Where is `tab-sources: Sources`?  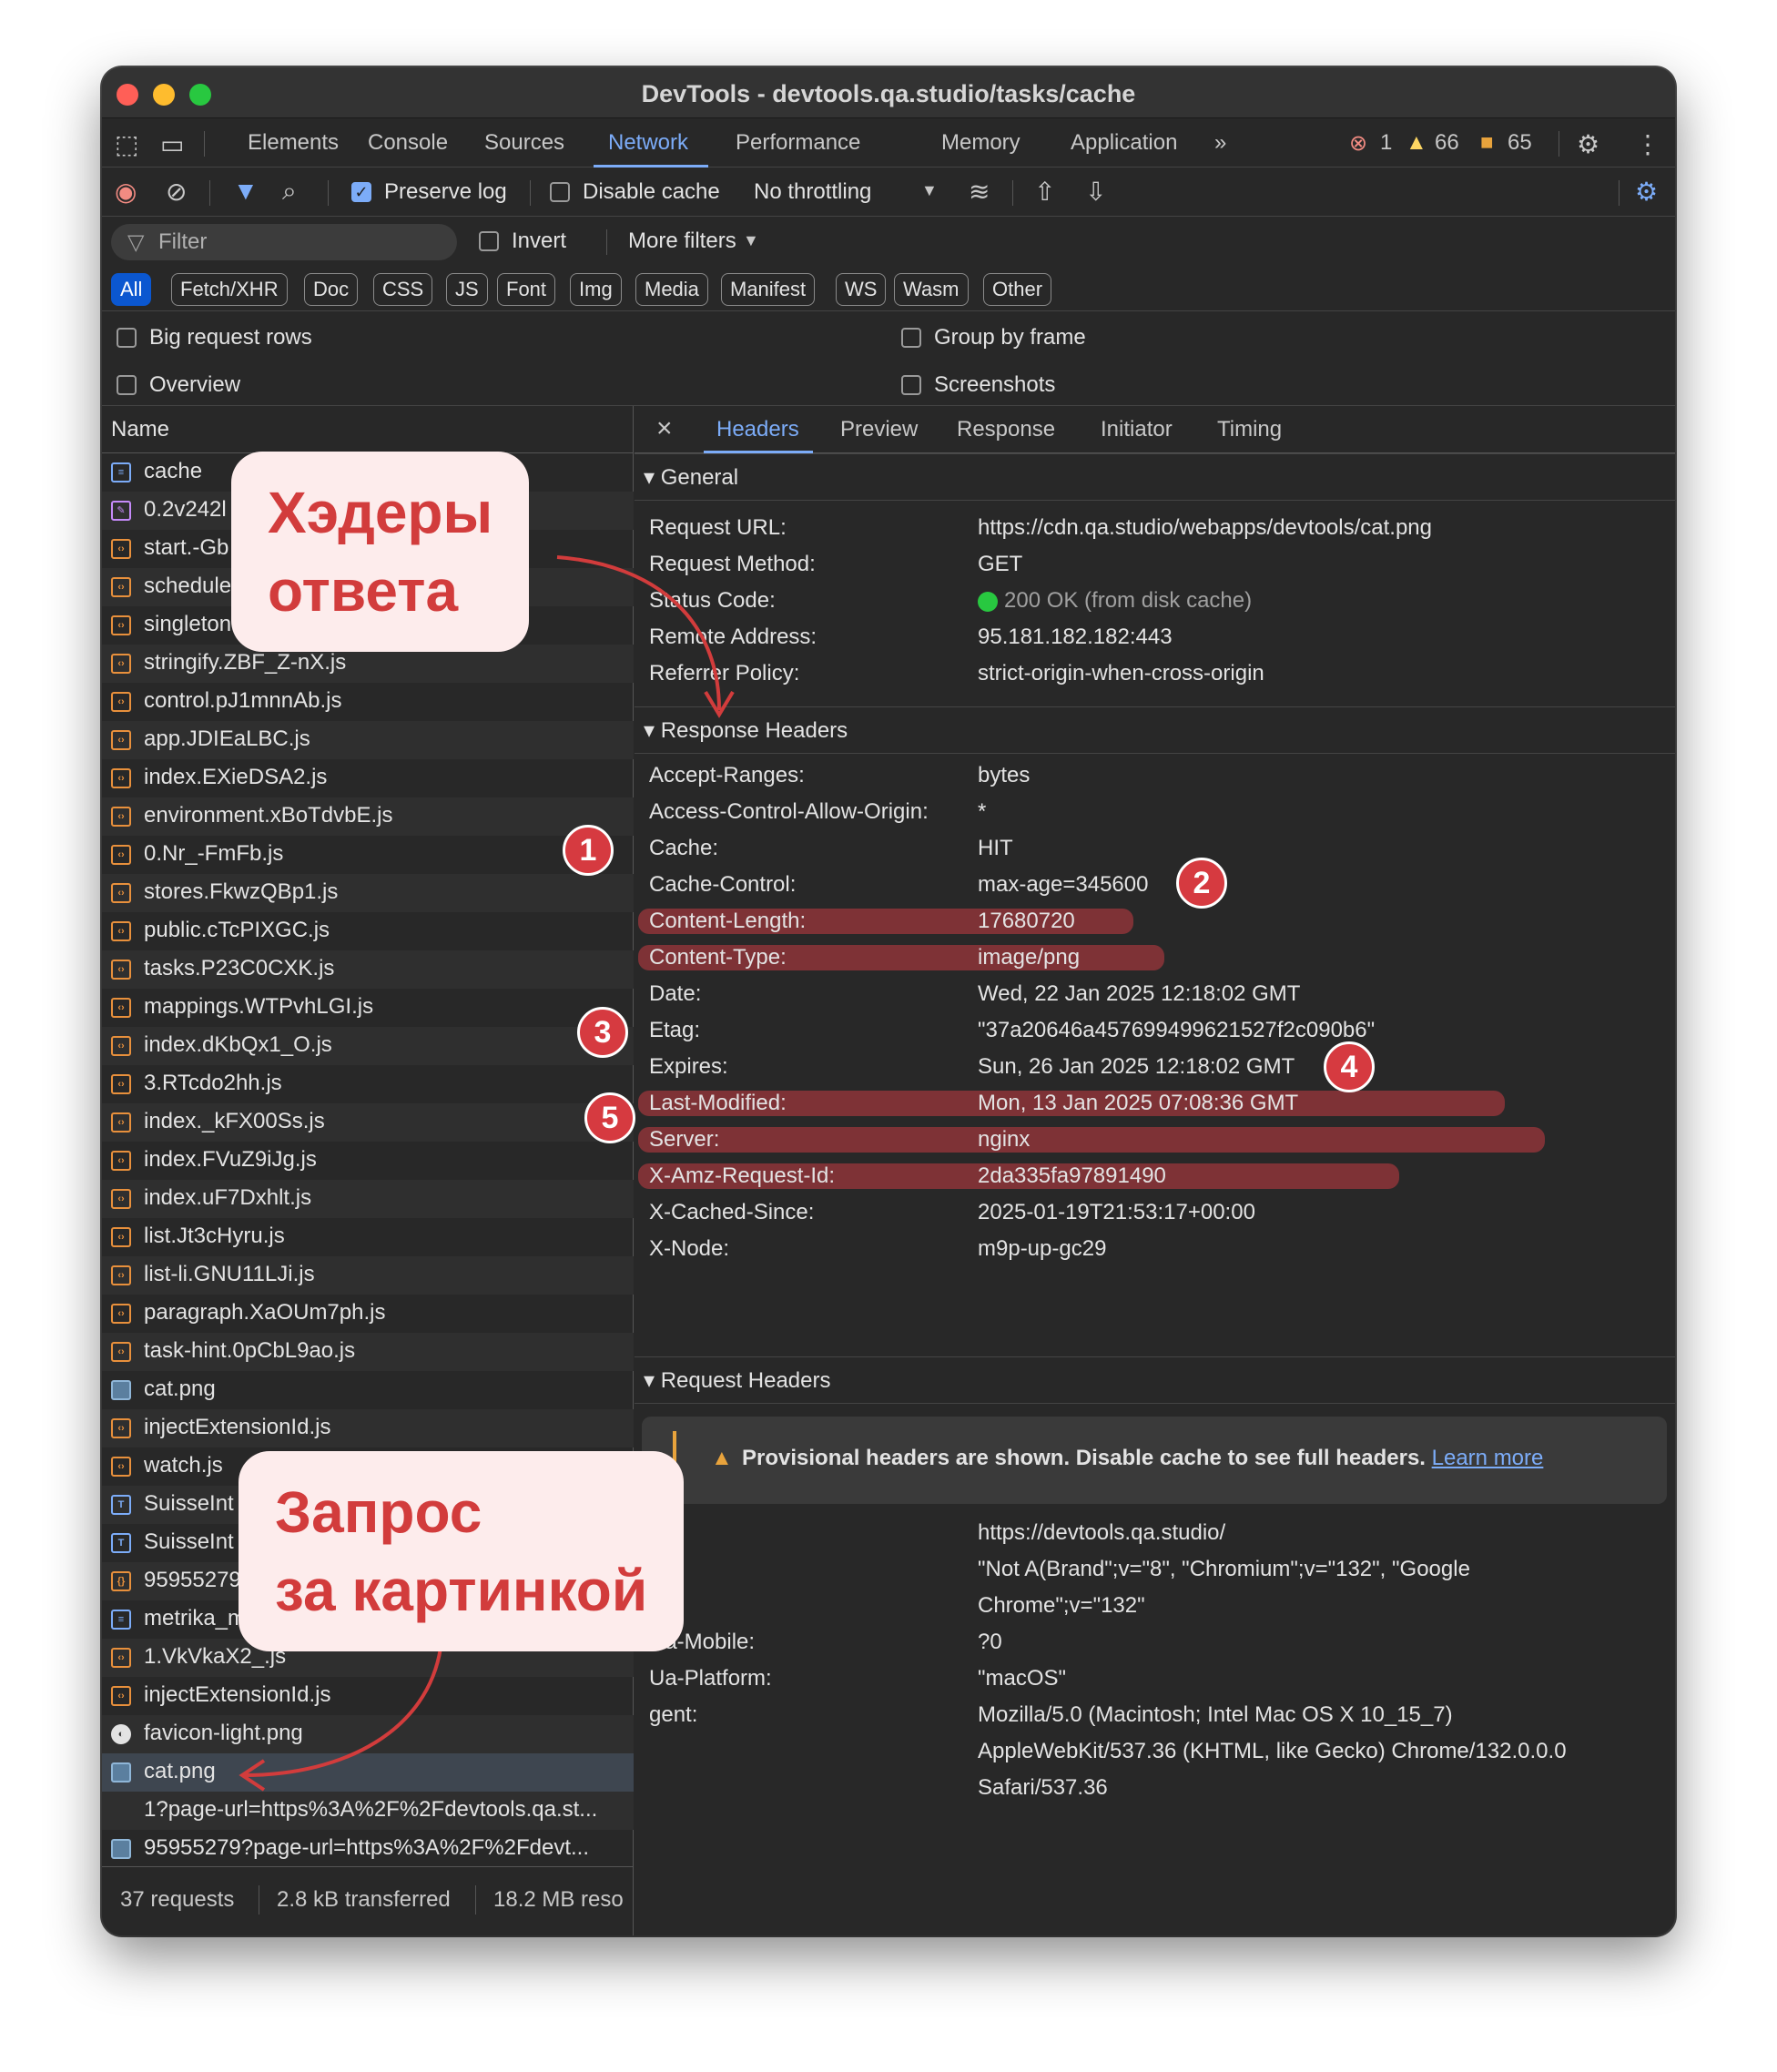
tab-sources: Sources is located at coordinates (524, 143).